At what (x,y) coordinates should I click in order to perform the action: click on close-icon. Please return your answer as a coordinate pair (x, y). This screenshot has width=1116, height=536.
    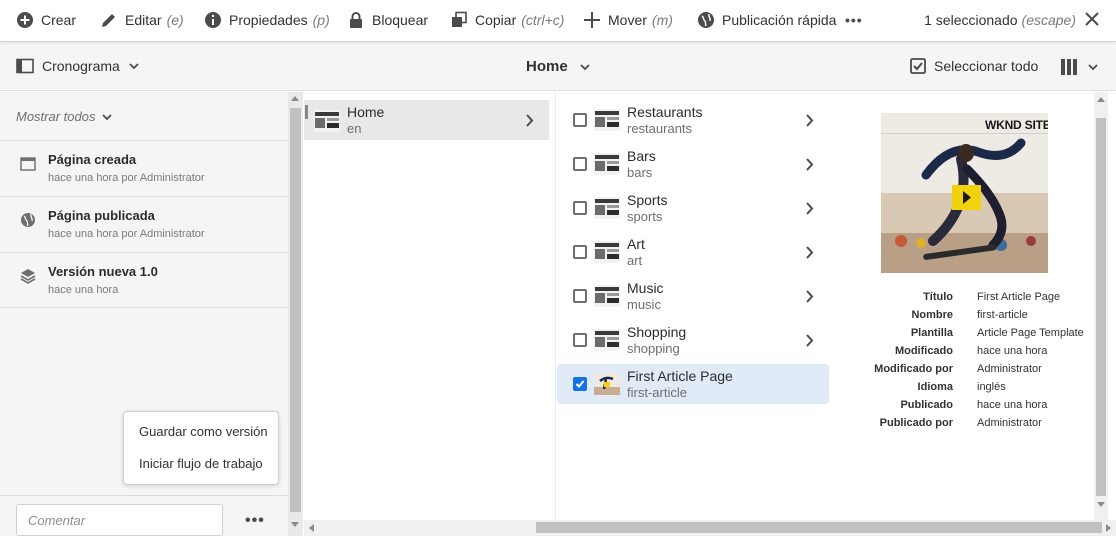
    Looking at the image, I should click on (1092, 19).